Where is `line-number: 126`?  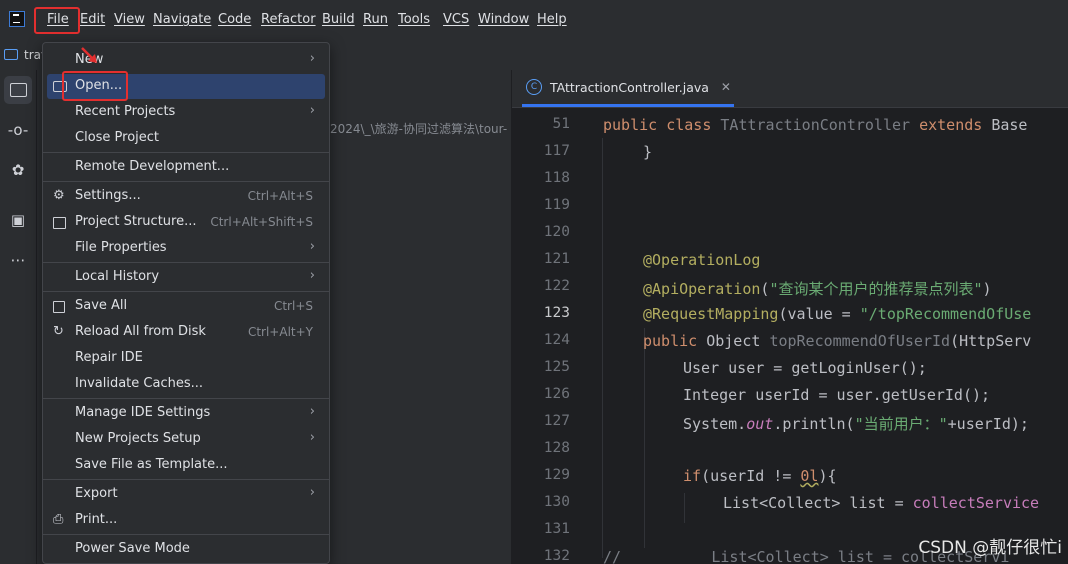
line-number: 126 is located at coordinates (556, 394).